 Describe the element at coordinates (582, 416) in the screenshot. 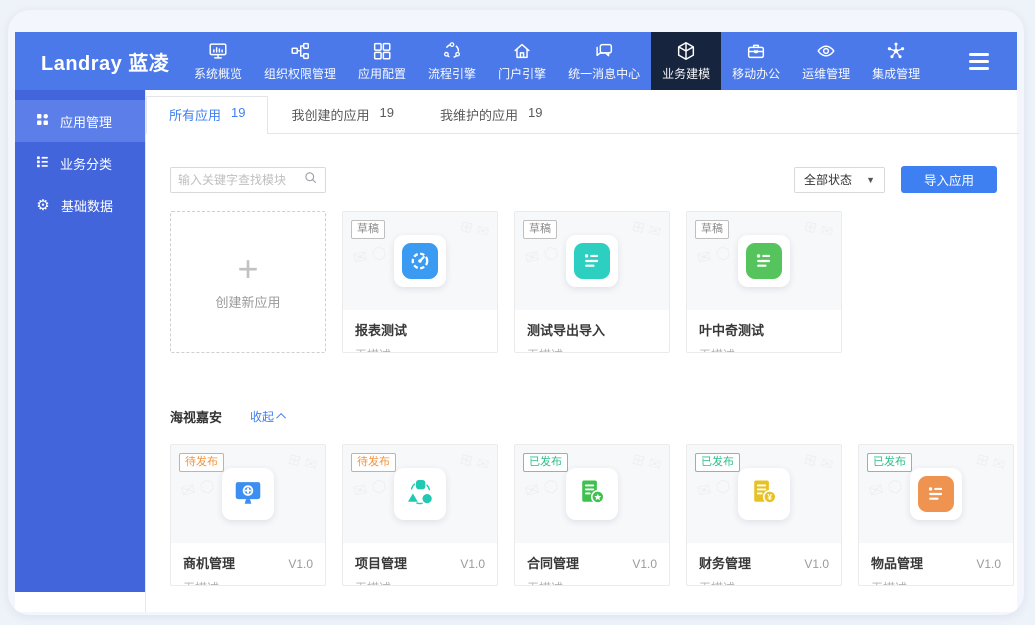

I see `group-section-header: 海视嘉安 收起` at that location.